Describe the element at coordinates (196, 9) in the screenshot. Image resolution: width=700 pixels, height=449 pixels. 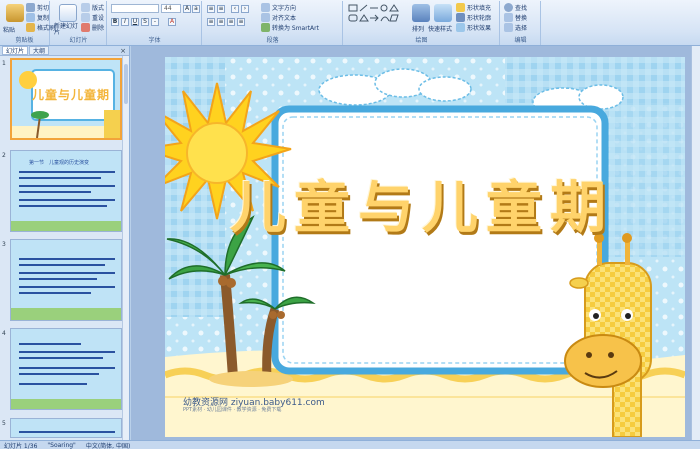
I see `shrink-font-button: a` at that location.